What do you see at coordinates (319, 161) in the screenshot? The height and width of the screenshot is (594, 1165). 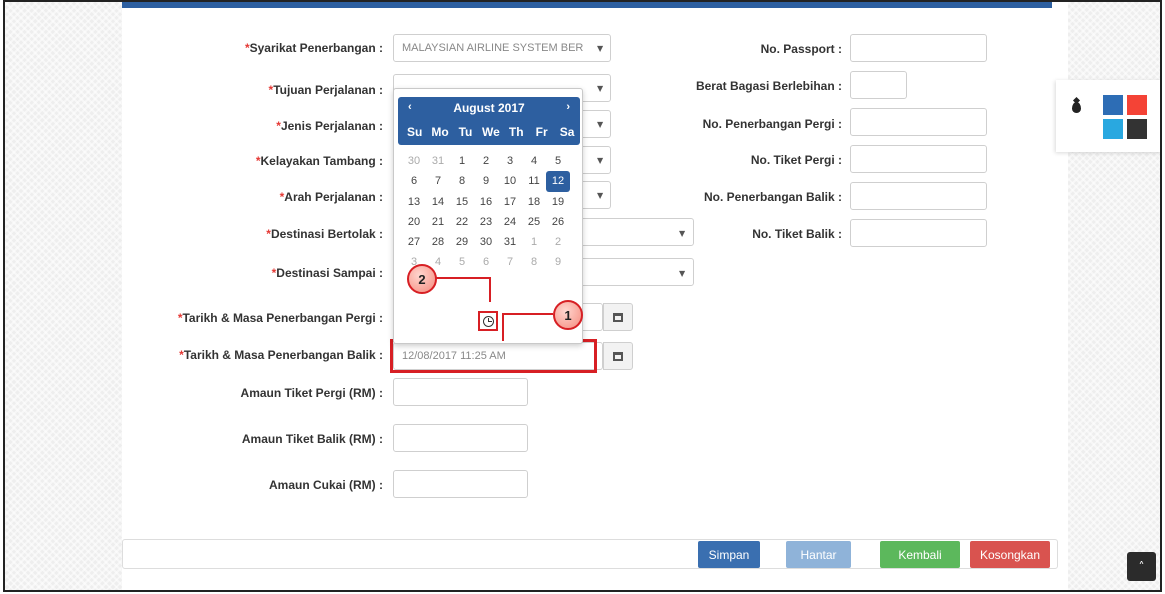 I see `label-kelayakan-tambang: *Kelayakan Tambang :` at bounding box center [319, 161].